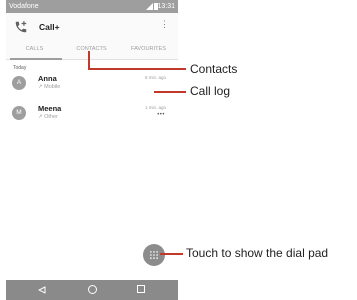 The image size is (357, 300). What do you see at coordinates (52, 87) in the screenshot?
I see `call-type-label: Mobile` at bounding box center [52, 87].